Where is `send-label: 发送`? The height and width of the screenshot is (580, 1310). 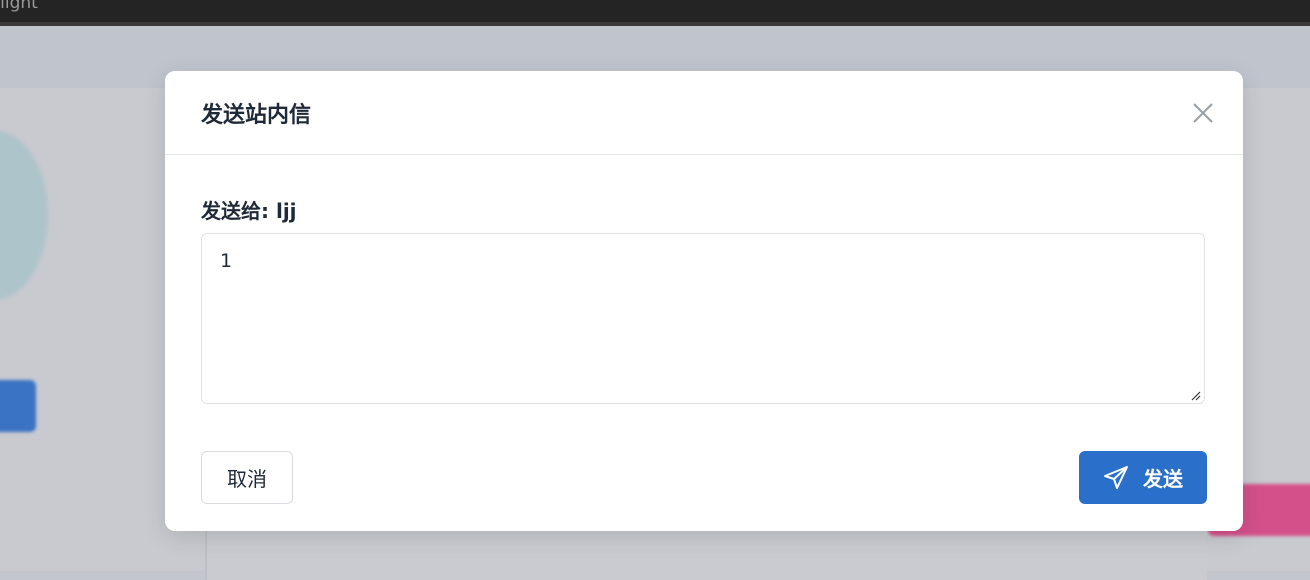
send-label: 发送 is located at coordinates (1163, 479).